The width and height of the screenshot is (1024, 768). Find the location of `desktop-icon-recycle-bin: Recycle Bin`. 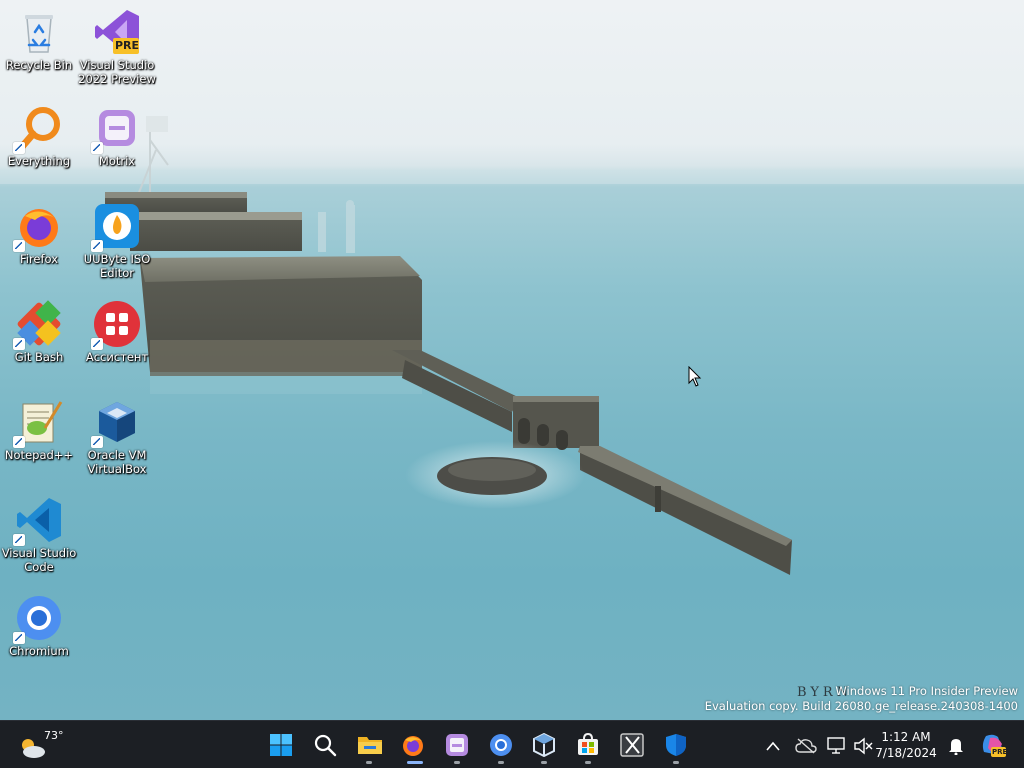

desktop-icon-recycle-bin: Recycle Bin is located at coordinates (39, 40).